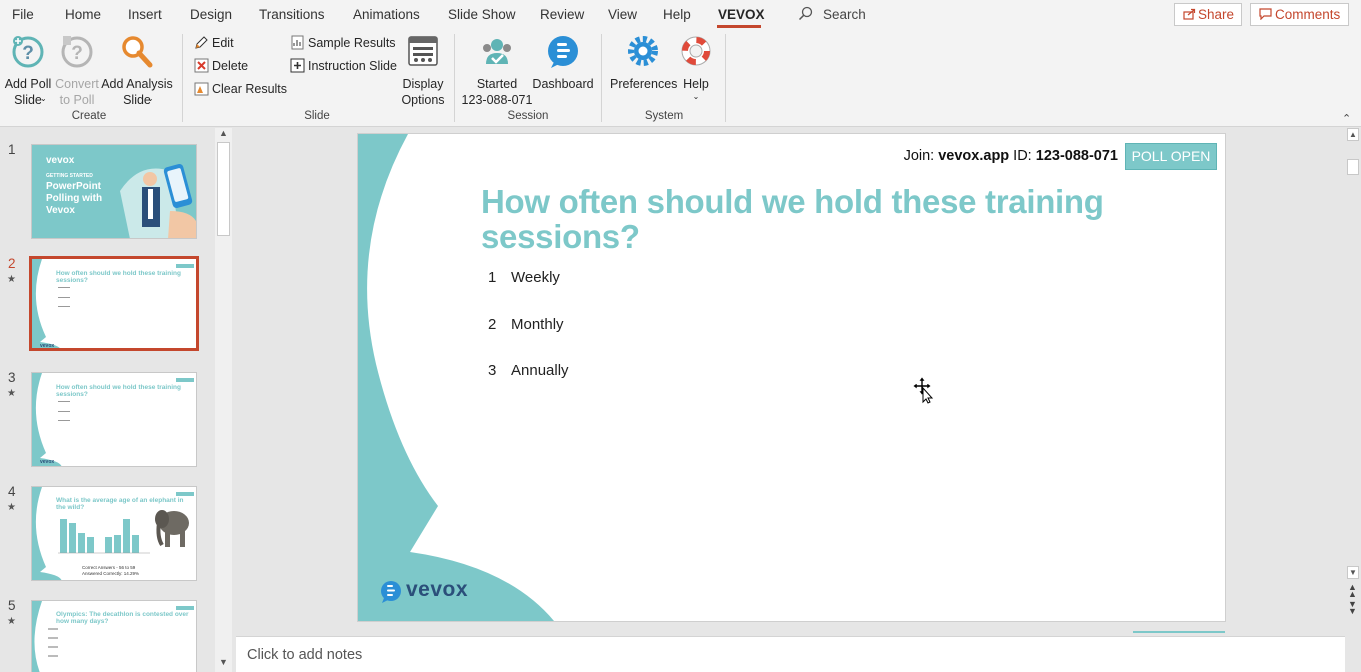 The image size is (1361, 672). Describe the element at coordinates (77, 71) in the screenshot. I see `convert-to-poll-button: ? Convert to Poll` at that location.